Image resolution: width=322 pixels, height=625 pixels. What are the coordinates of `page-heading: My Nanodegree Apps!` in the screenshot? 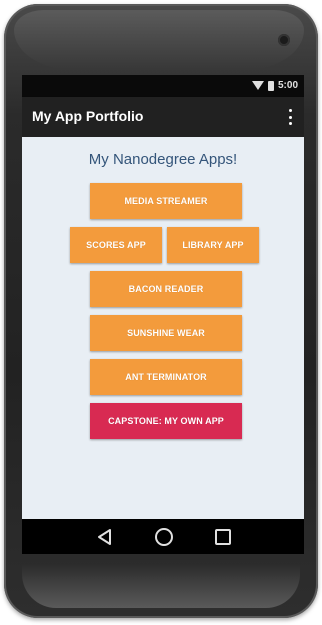 It's located at (163, 159).